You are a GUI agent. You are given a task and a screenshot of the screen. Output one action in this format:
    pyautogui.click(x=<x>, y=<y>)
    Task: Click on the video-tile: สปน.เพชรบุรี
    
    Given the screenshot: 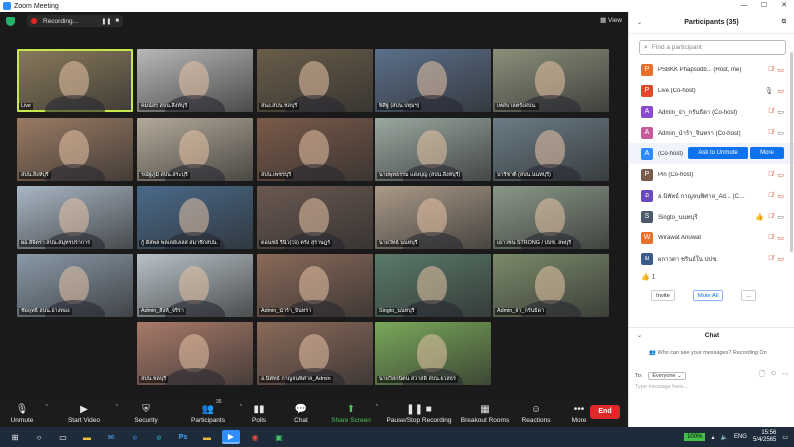 What is the action you would take?
    pyautogui.click(x=315, y=149)
    